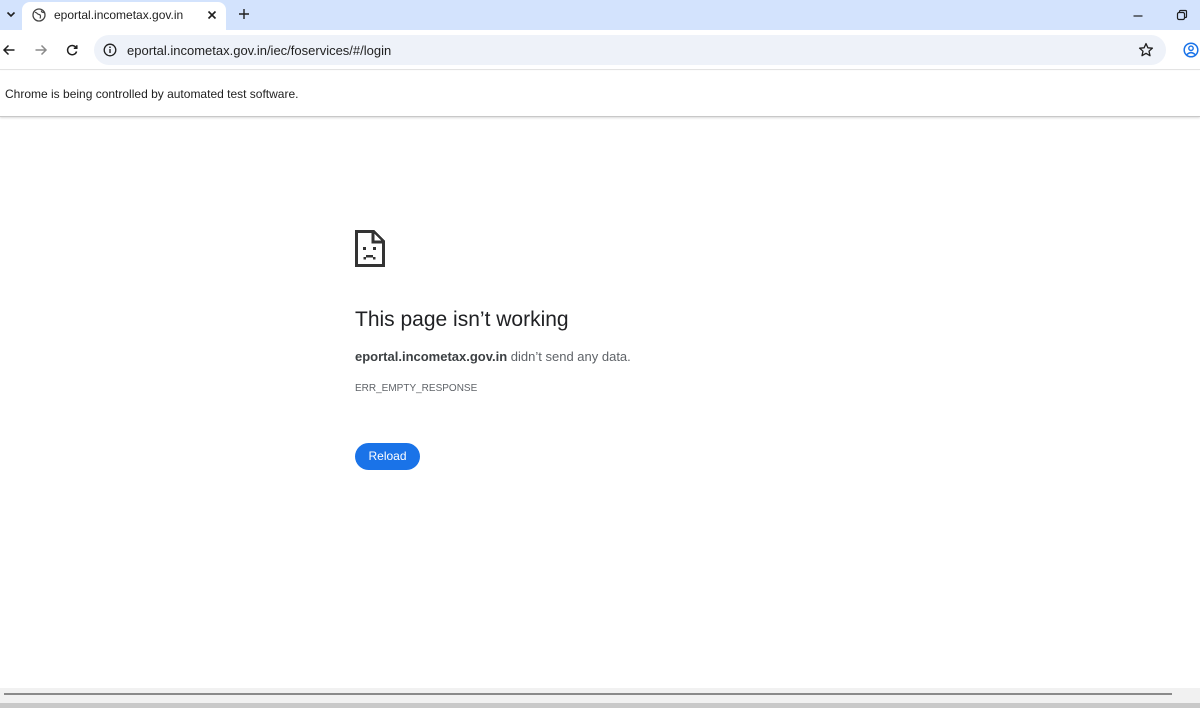 The image size is (1200, 708). What do you see at coordinates (244, 14) in the screenshot?
I see `plus-icon` at bounding box center [244, 14].